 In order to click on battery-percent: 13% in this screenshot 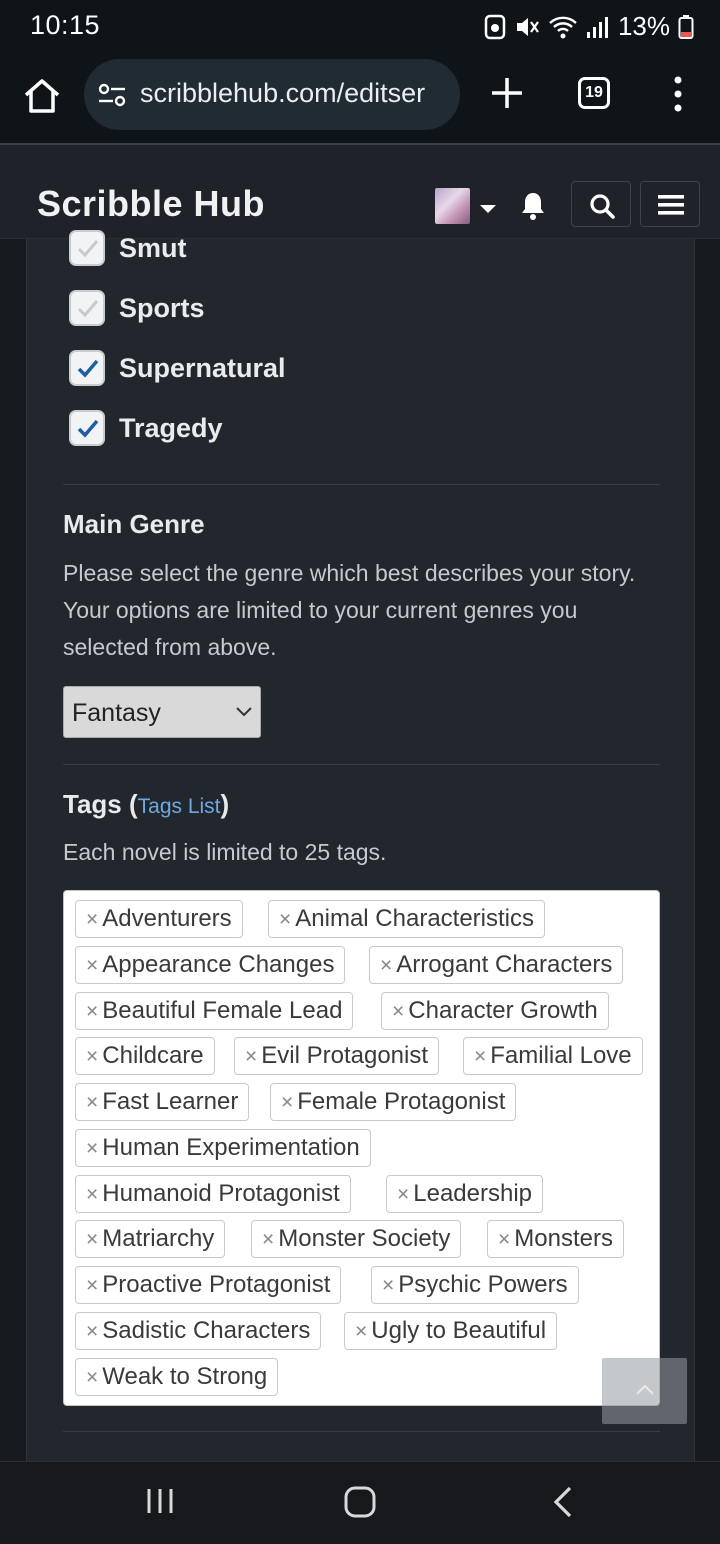, I will do `click(643, 26)`.